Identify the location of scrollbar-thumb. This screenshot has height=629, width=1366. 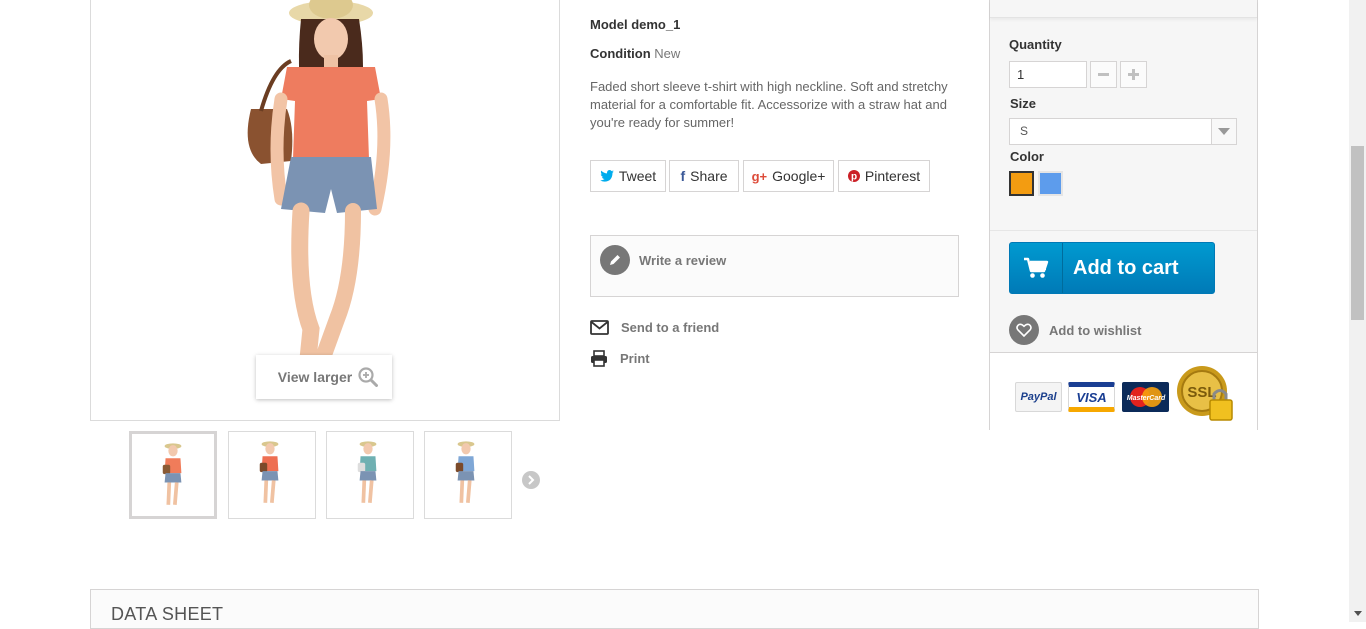
(1357, 233).